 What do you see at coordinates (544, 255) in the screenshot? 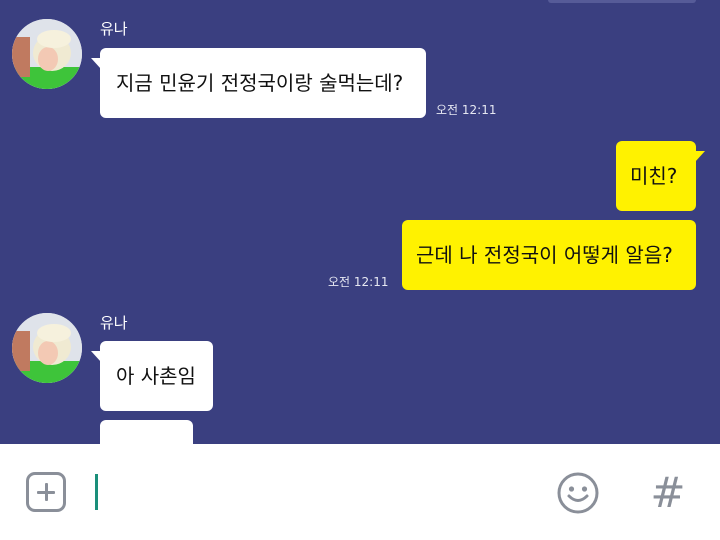
I see `message-text: 근데 나 전정국이 어떻게 알음?` at bounding box center [544, 255].